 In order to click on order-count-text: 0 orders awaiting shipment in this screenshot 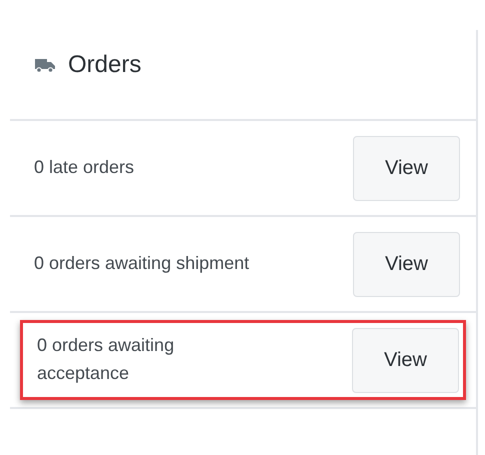, I will do `click(142, 264)`.